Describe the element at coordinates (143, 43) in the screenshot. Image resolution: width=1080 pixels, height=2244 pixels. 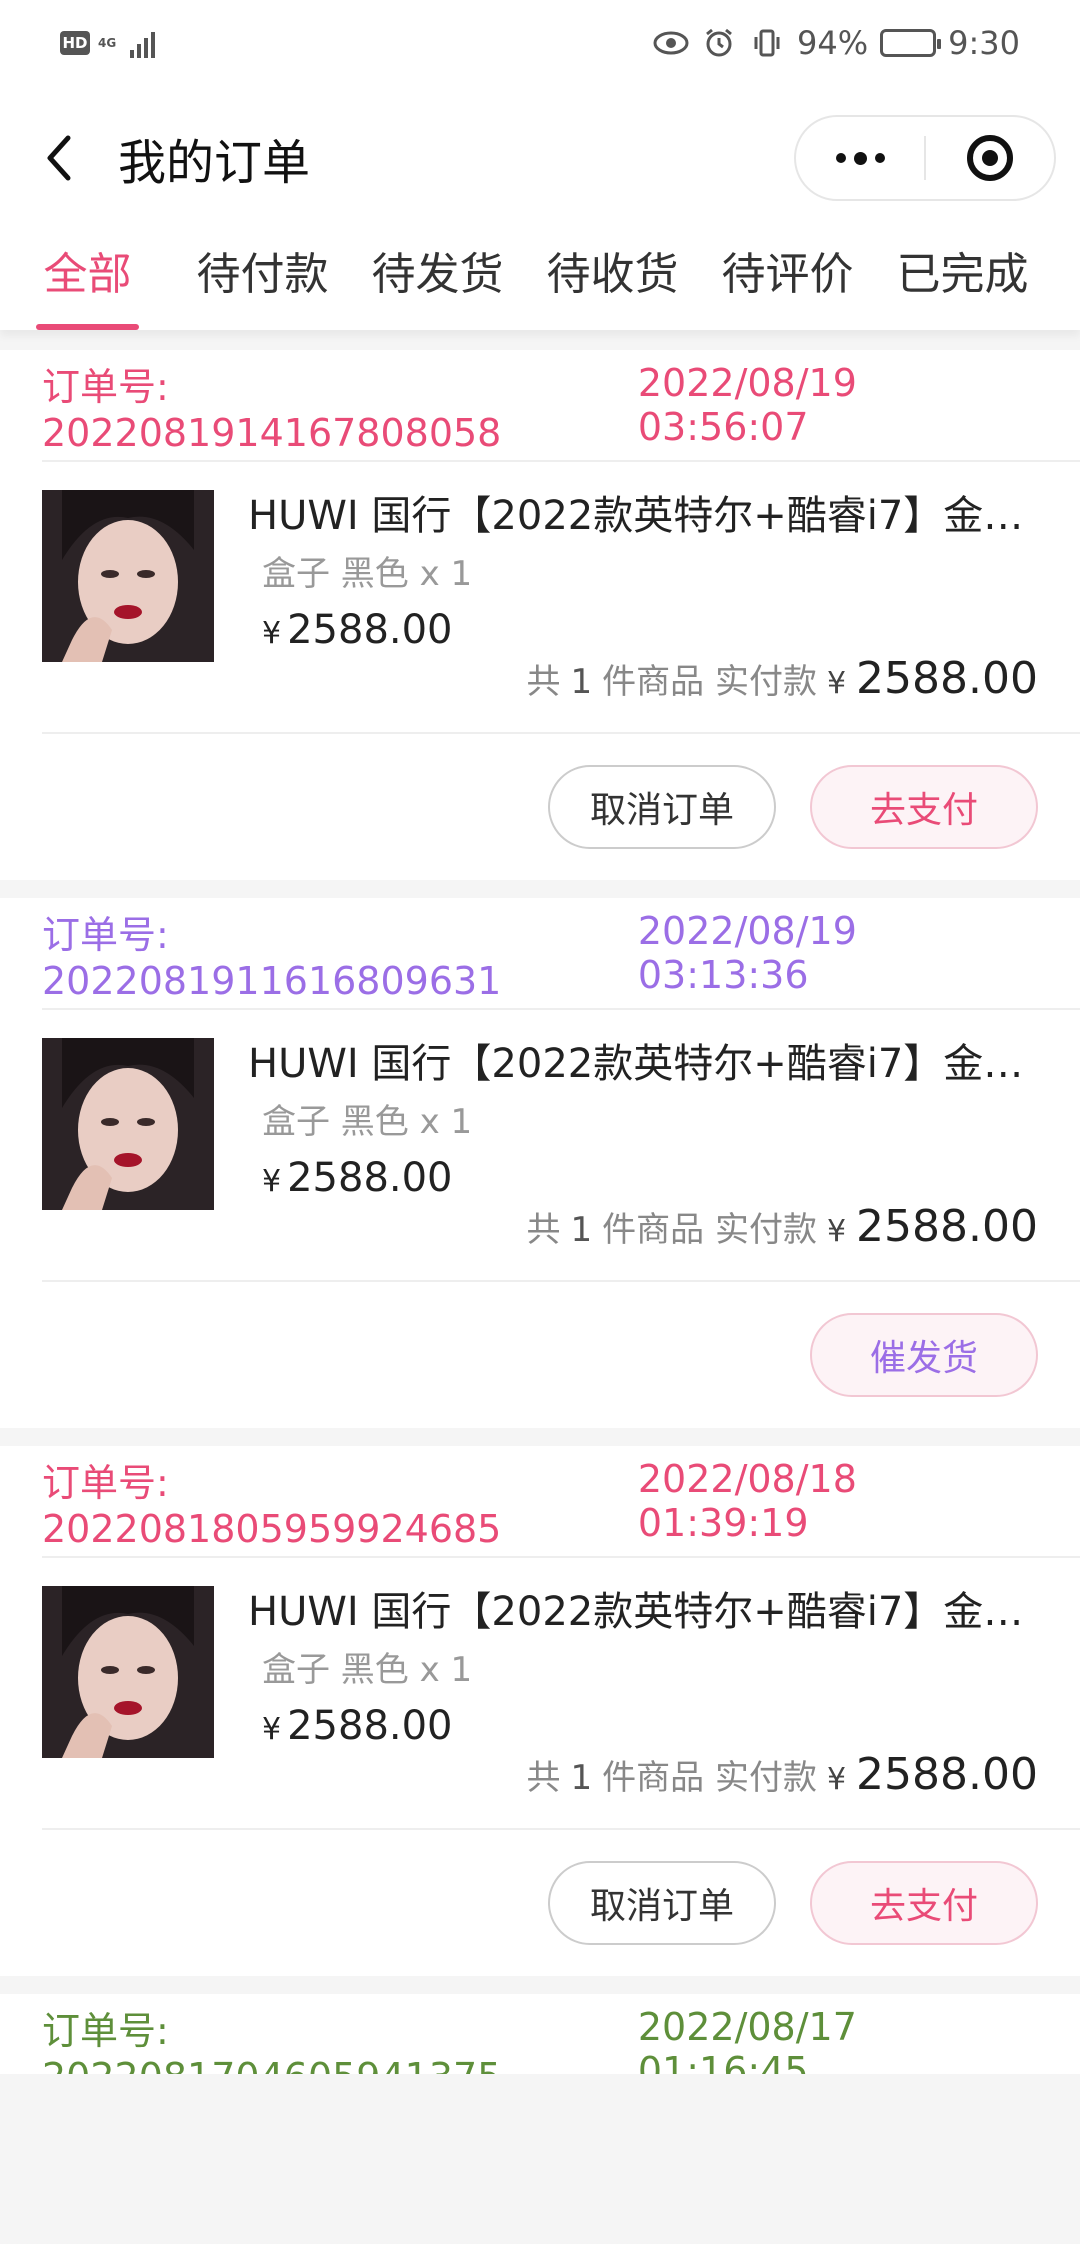
I see `signal-icon` at that location.